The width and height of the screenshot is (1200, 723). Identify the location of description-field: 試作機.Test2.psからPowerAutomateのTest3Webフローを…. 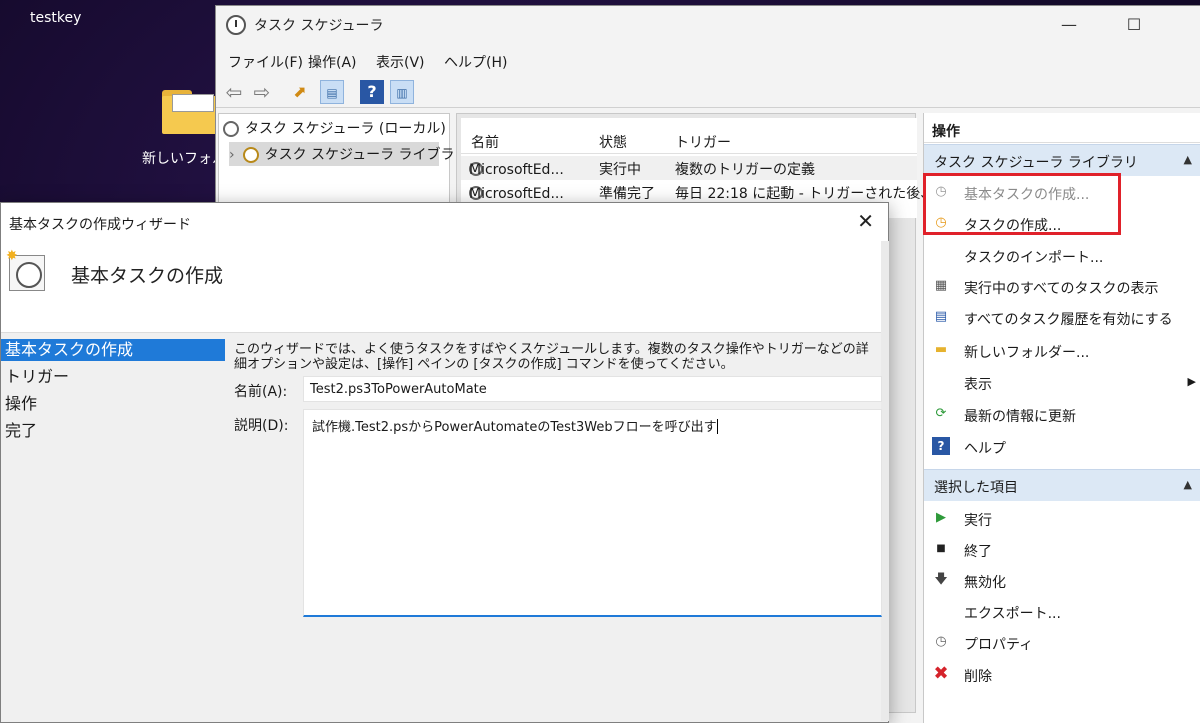
(592, 513).